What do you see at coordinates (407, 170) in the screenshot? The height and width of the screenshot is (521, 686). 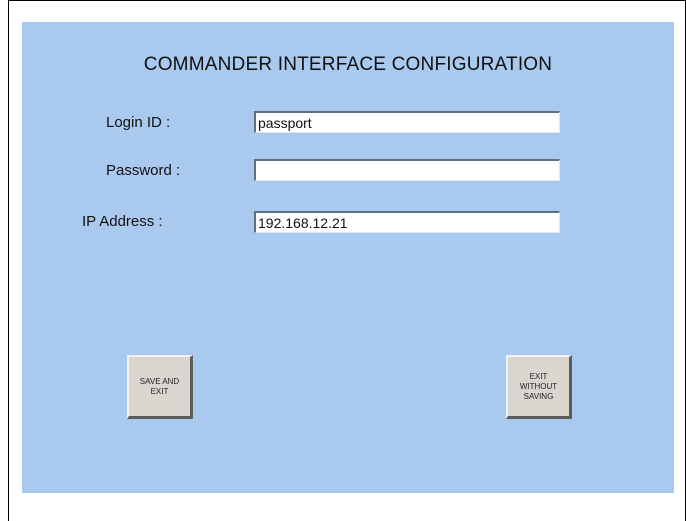 I see `password-input` at bounding box center [407, 170].